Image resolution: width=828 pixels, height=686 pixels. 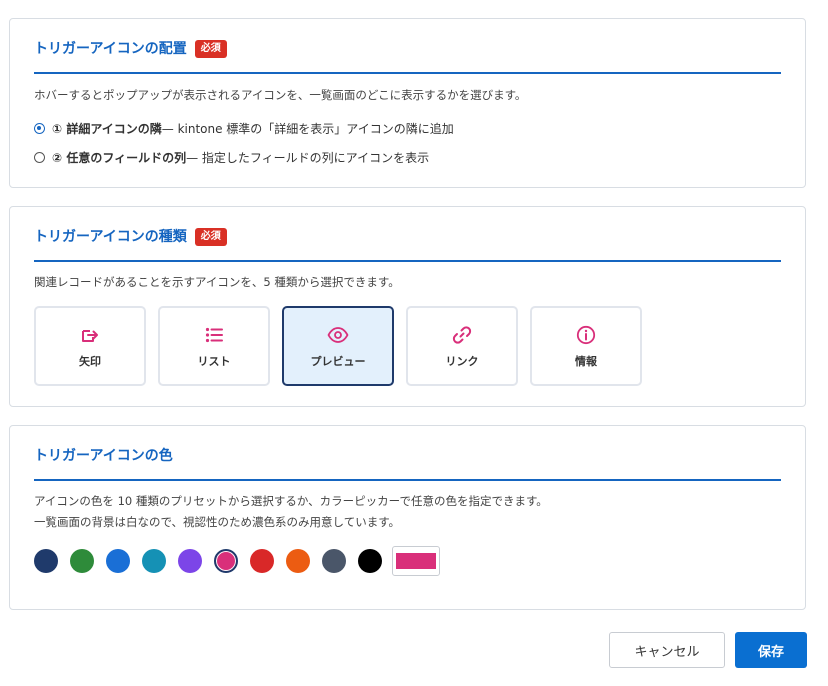 I want to click on icon-color-title: トリガーアイコンの色, so click(x=103, y=456).